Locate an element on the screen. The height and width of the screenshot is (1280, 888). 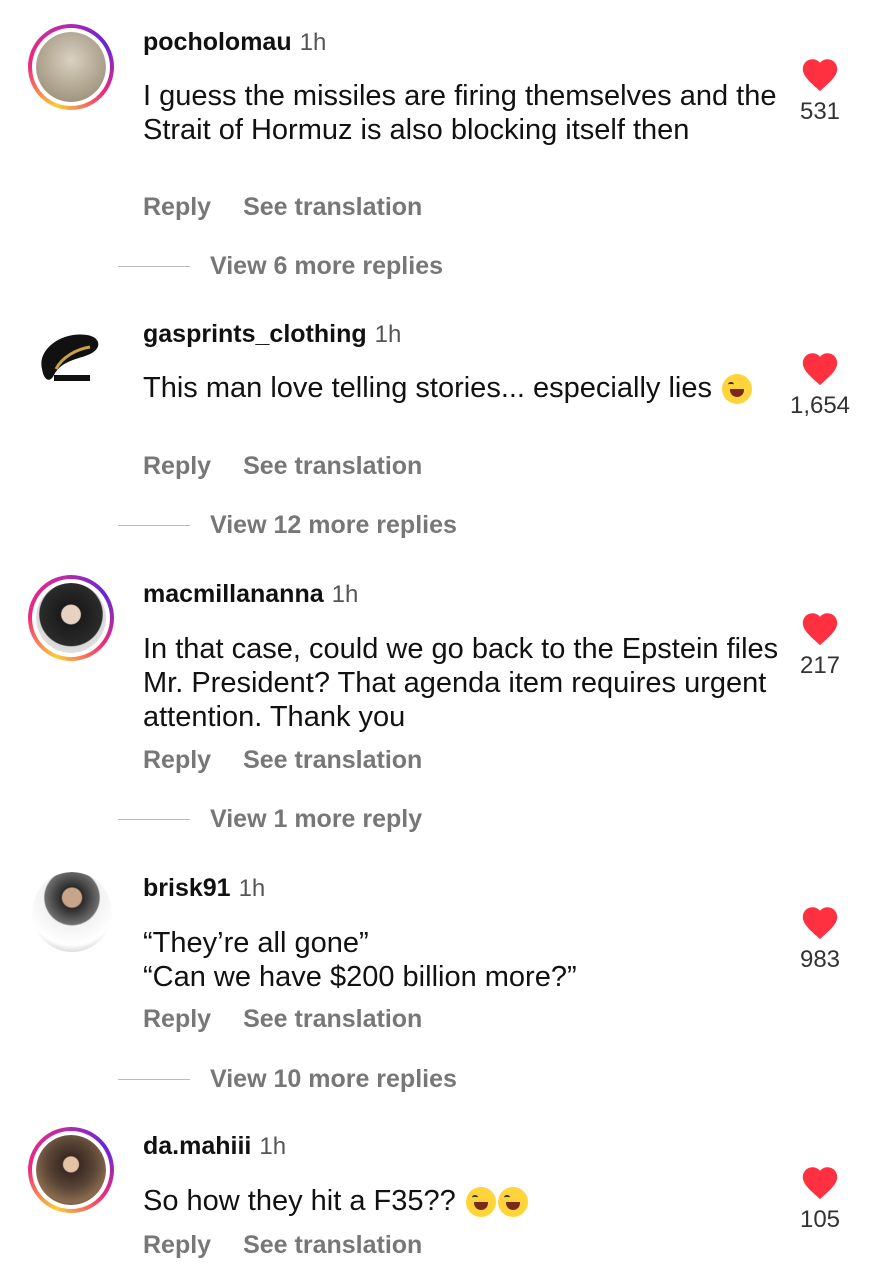
comment-text-content: So how they hit a F35?? is located at coordinates (299, 1201).